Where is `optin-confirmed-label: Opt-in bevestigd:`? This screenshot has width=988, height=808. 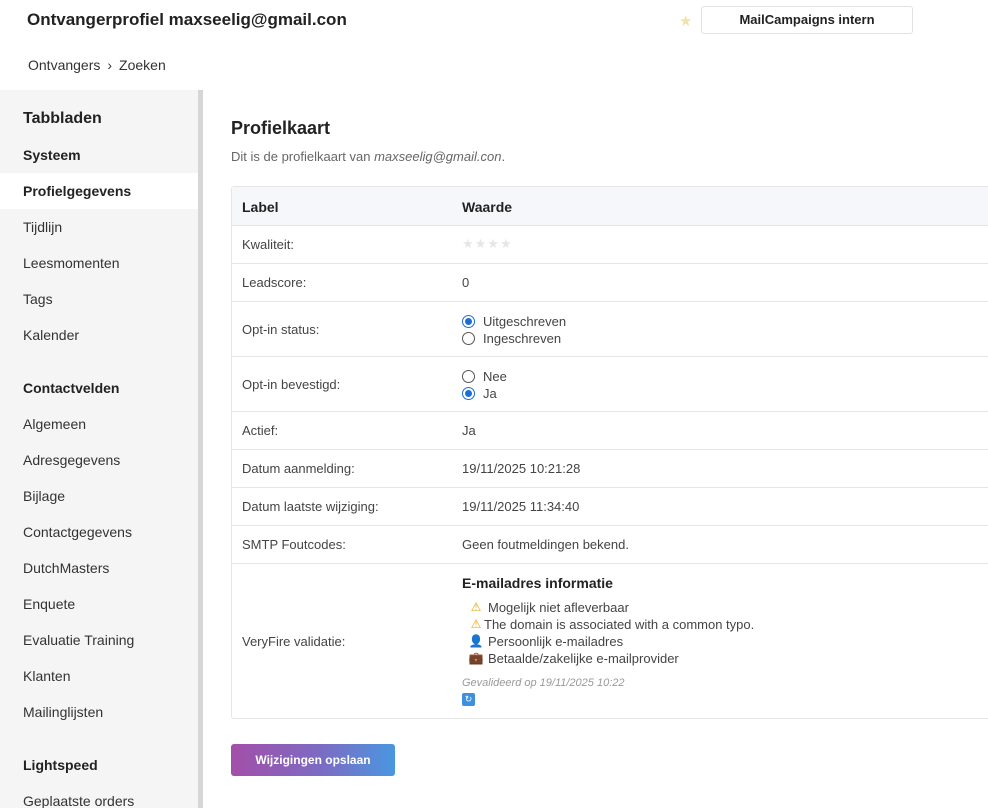 optin-confirmed-label: Opt-in bevestigd: is located at coordinates (291, 384).